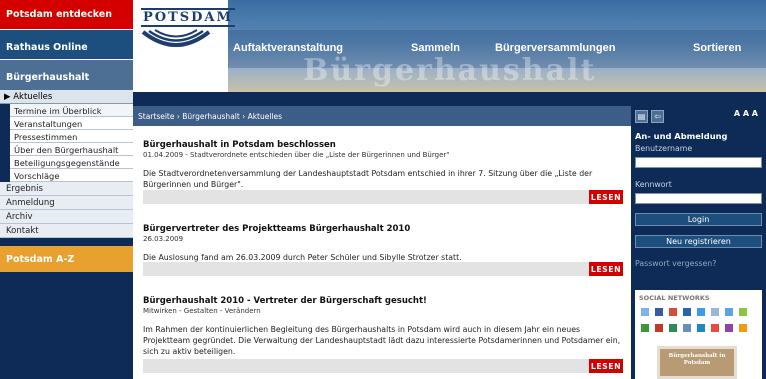  What do you see at coordinates (715, 328) in the screenshot?
I see `reddit-icon` at bounding box center [715, 328].